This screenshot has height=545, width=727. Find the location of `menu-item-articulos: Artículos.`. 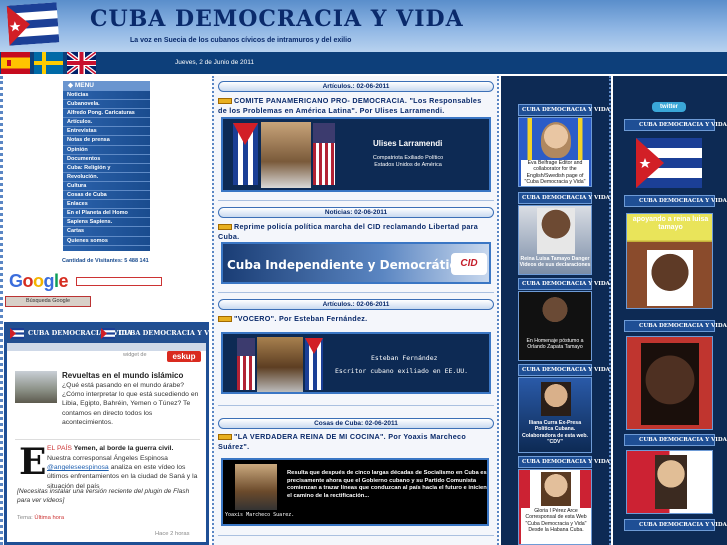

menu-item-articulos: Artículos. is located at coordinates (106, 123).